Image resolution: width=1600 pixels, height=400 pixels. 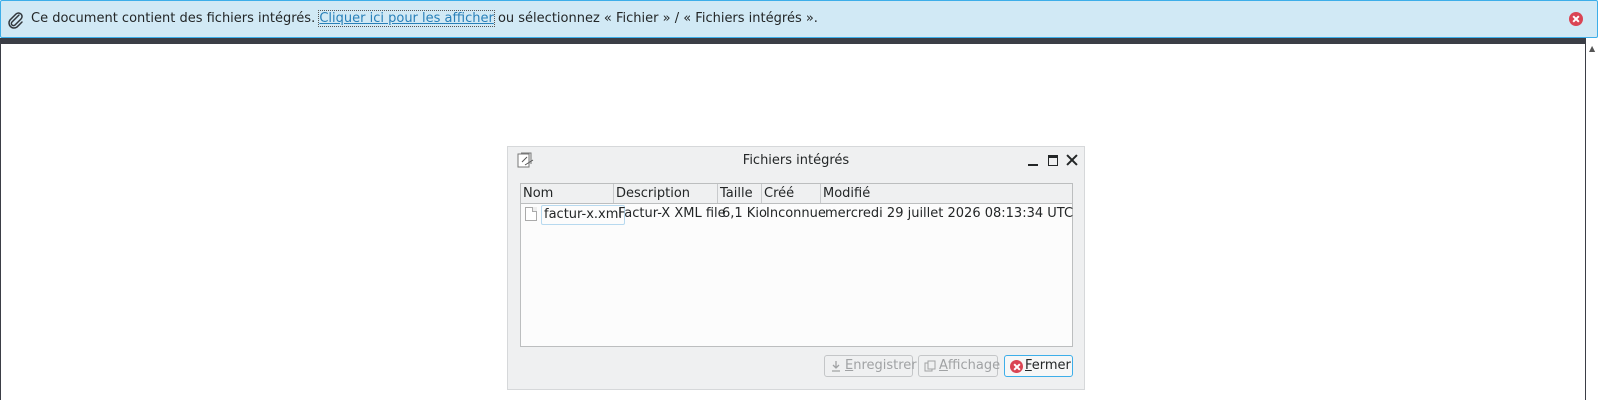 I want to click on close-accesskey: F, so click(x=1028, y=365).